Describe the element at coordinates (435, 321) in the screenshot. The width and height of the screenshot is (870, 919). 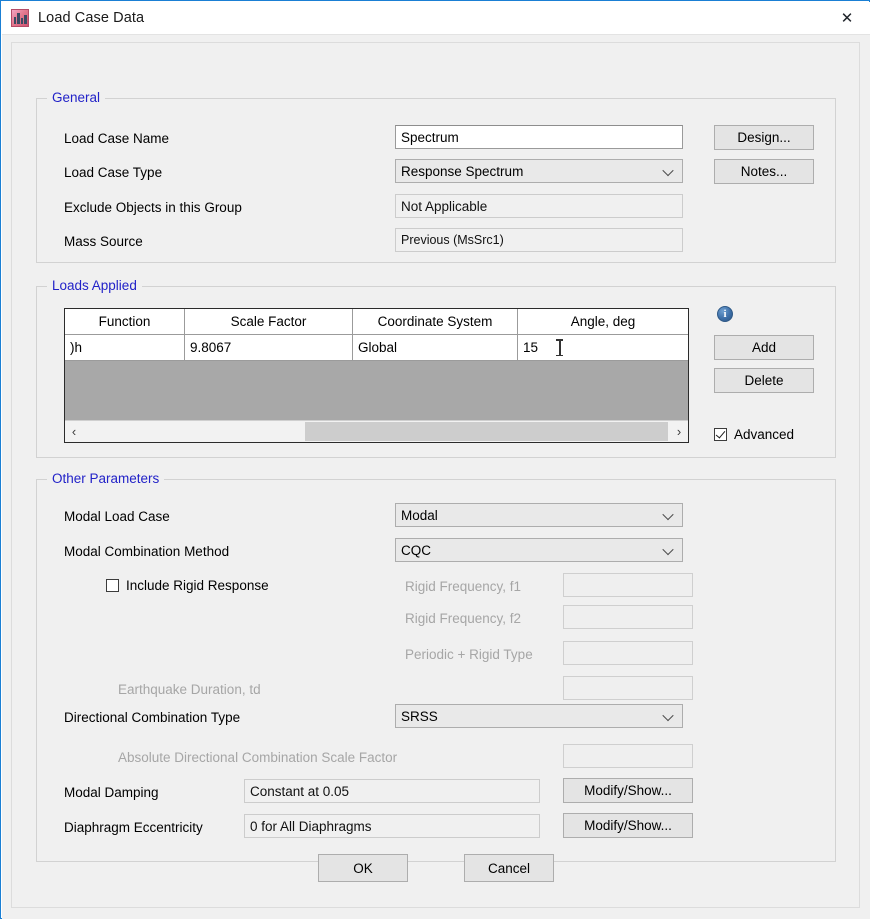
I see `column-header-coordinate-system: Coordinate System` at that location.